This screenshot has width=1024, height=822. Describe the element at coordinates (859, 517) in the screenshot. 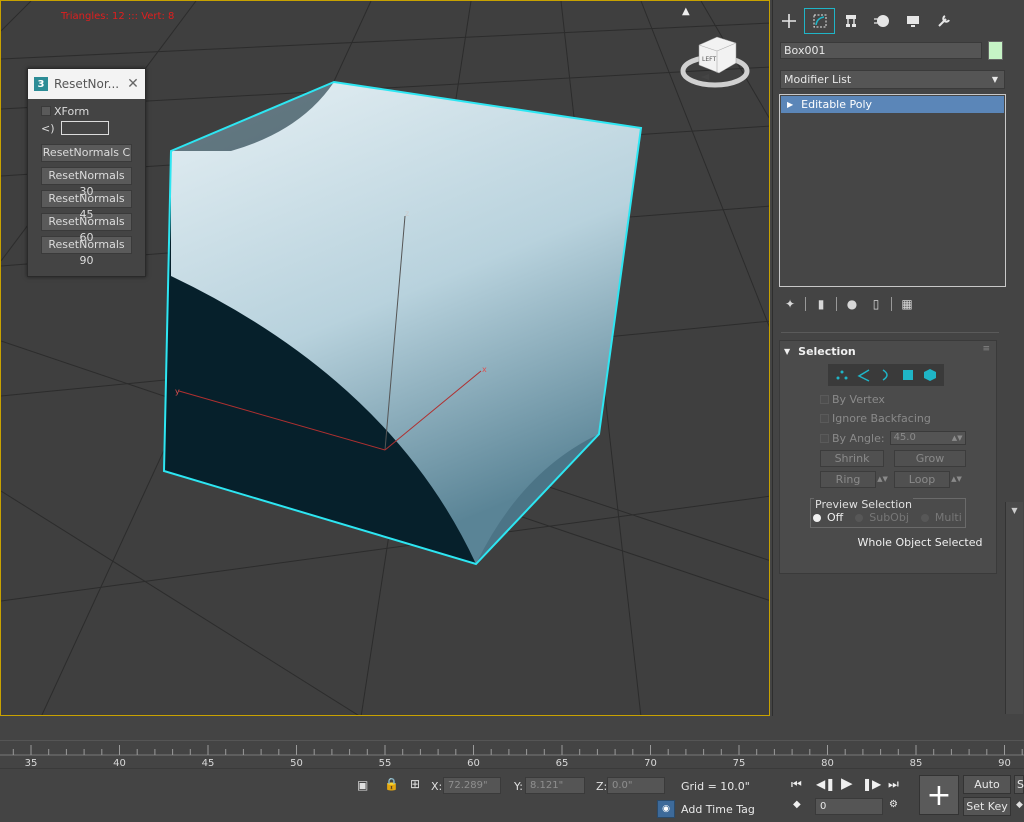

I see `subobj-radio` at that location.